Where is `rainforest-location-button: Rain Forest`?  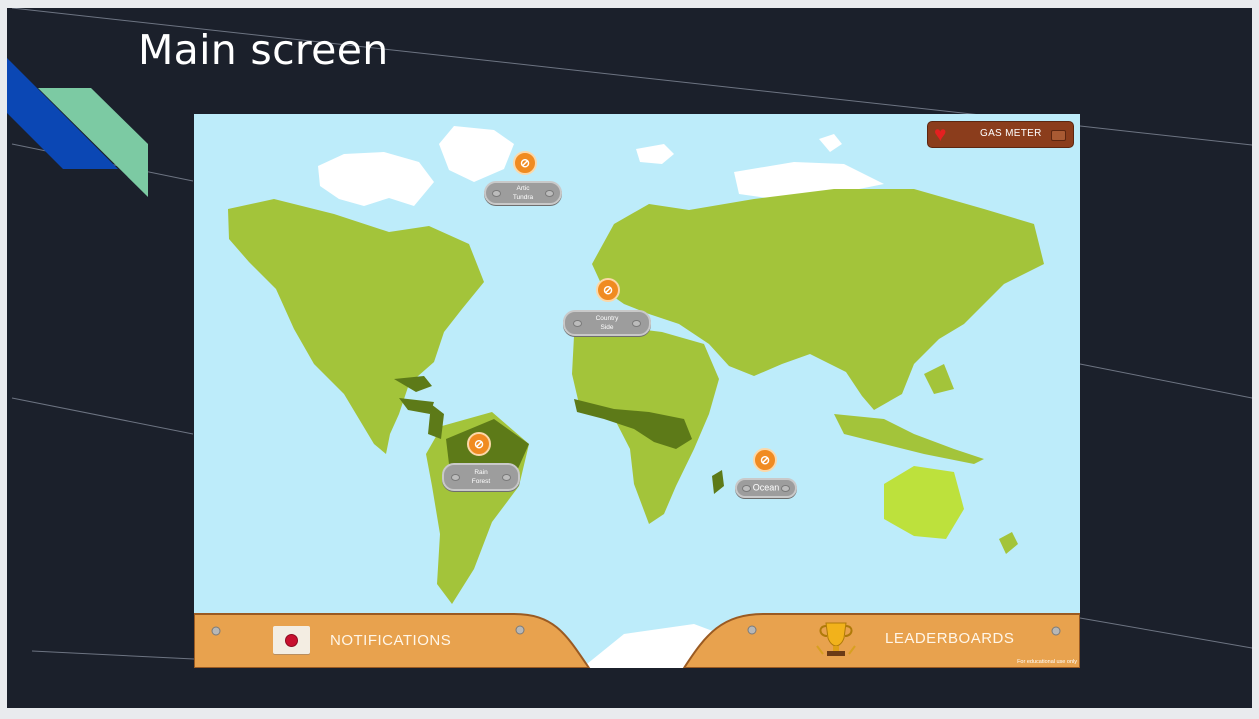
rainforest-location-button: Rain Forest is located at coordinates (481, 477).